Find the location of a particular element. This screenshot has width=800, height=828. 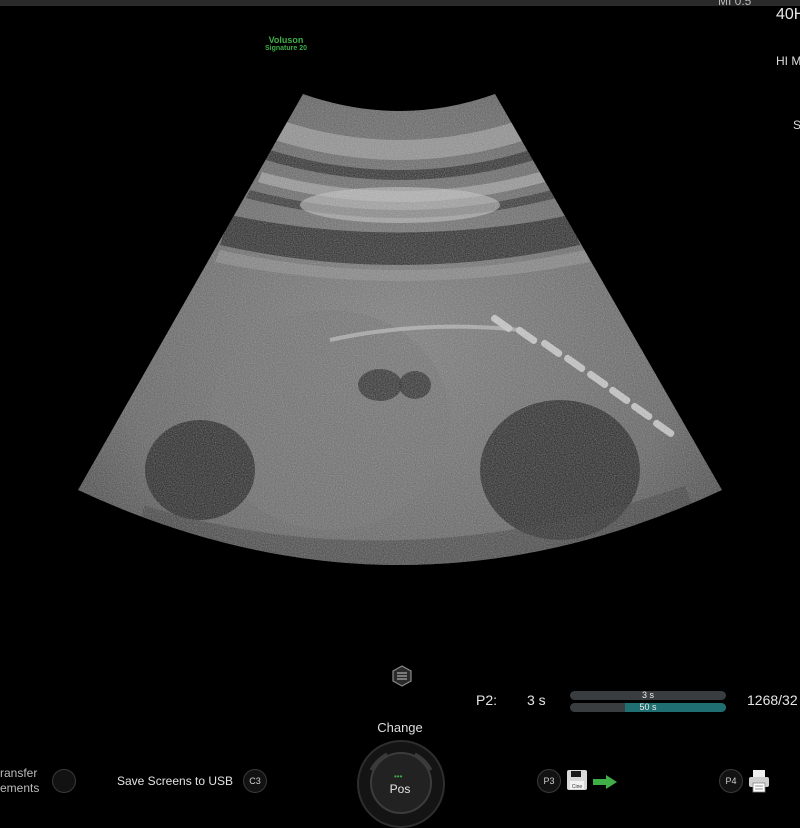

p3-button: P3 is located at coordinates (549, 781).